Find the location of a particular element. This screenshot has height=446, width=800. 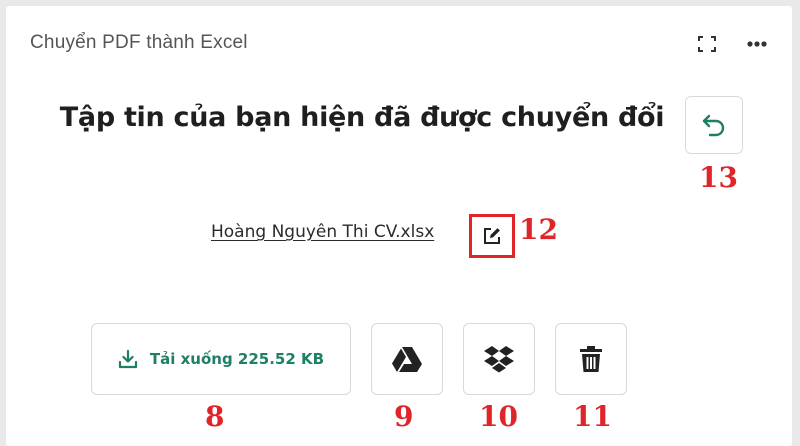

expand-icon is located at coordinates (707, 44).